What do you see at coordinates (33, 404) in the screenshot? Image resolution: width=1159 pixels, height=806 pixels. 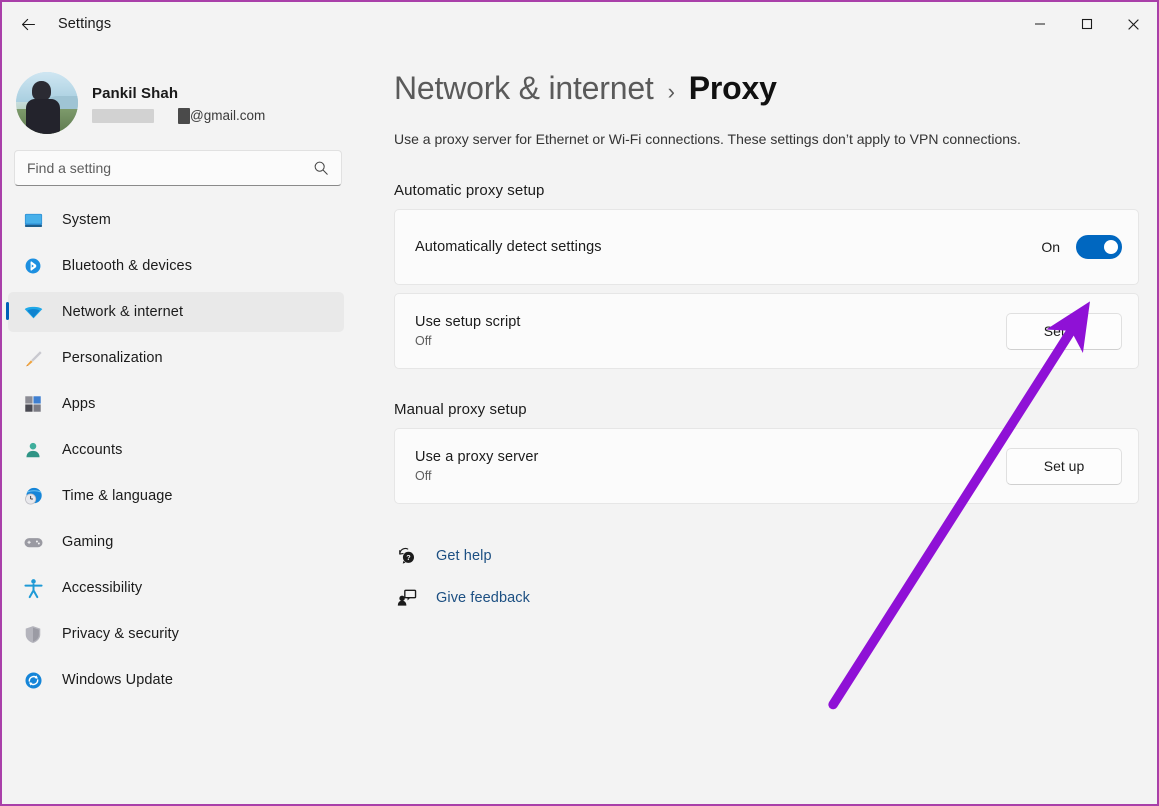 I see `apps-icon` at bounding box center [33, 404].